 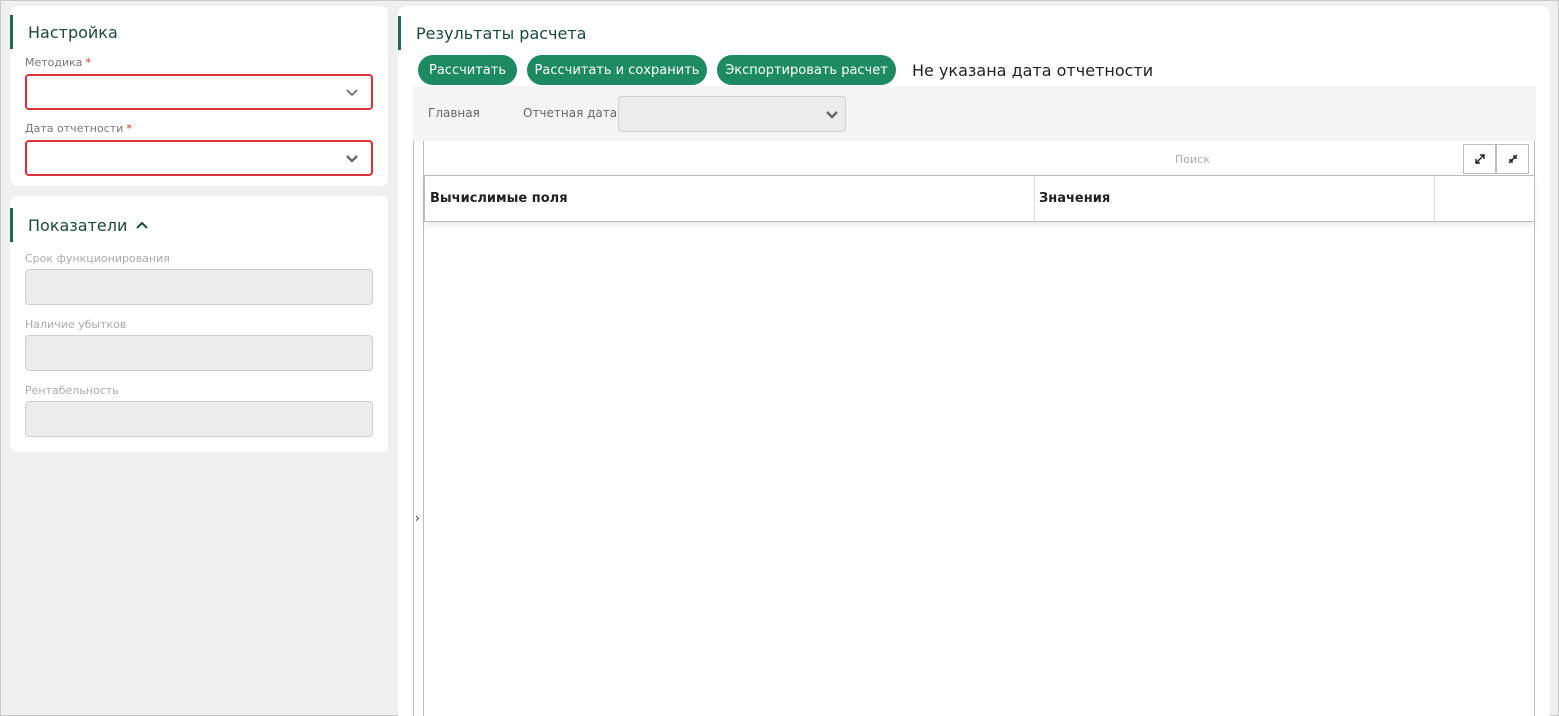 What do you see at coordinates (74, 128) in the screenshot?
I see `report-date-label-text: Дата отчетности` at bounding box center [74, 128].